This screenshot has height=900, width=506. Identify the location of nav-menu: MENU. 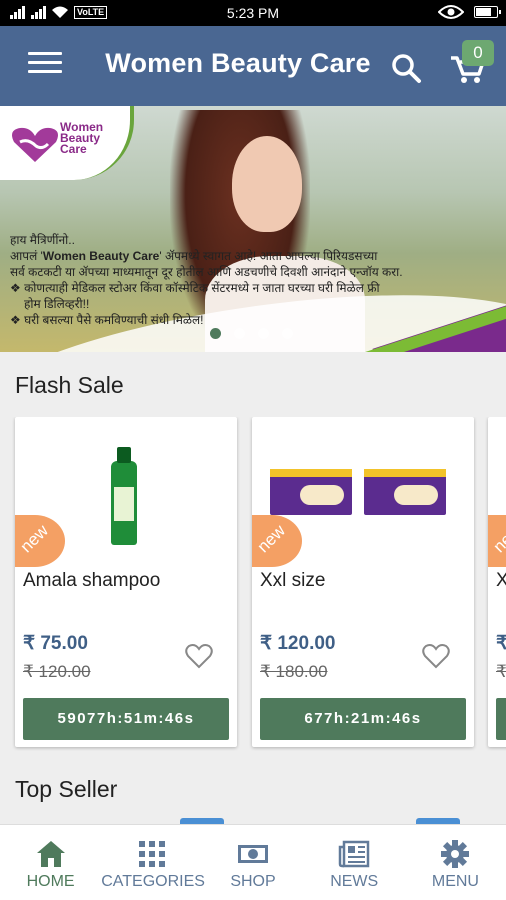
(455, 862).